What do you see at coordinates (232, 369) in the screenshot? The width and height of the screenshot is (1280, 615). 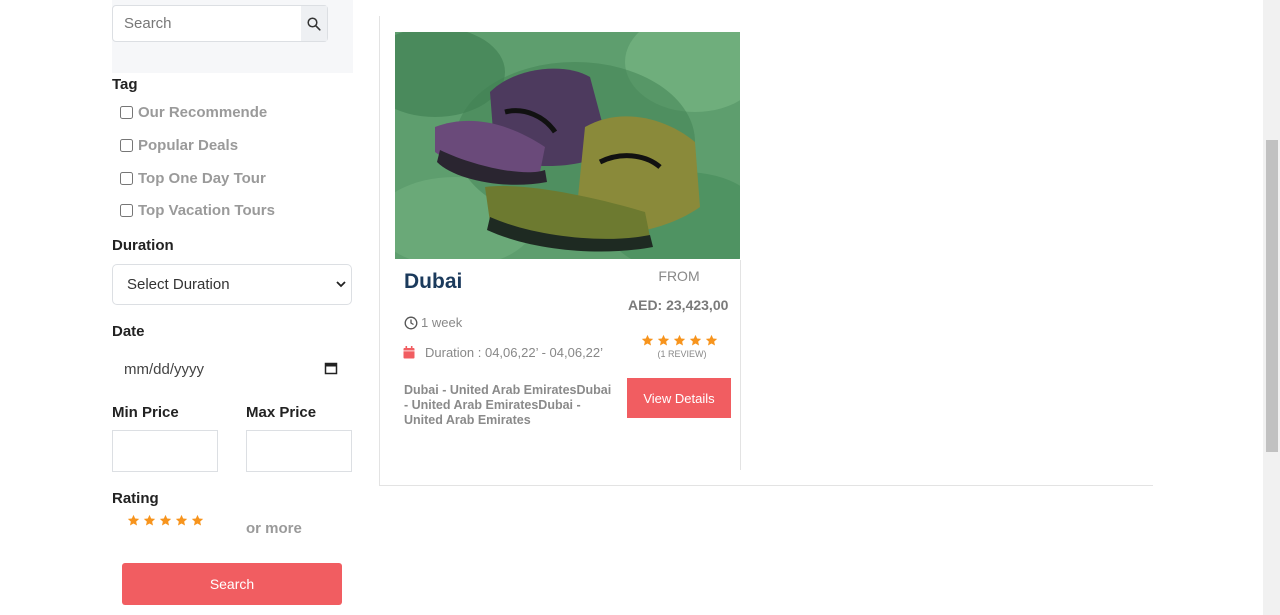 I see `date-input: mm/dd/yyyy` at bounding box center [232, 369].